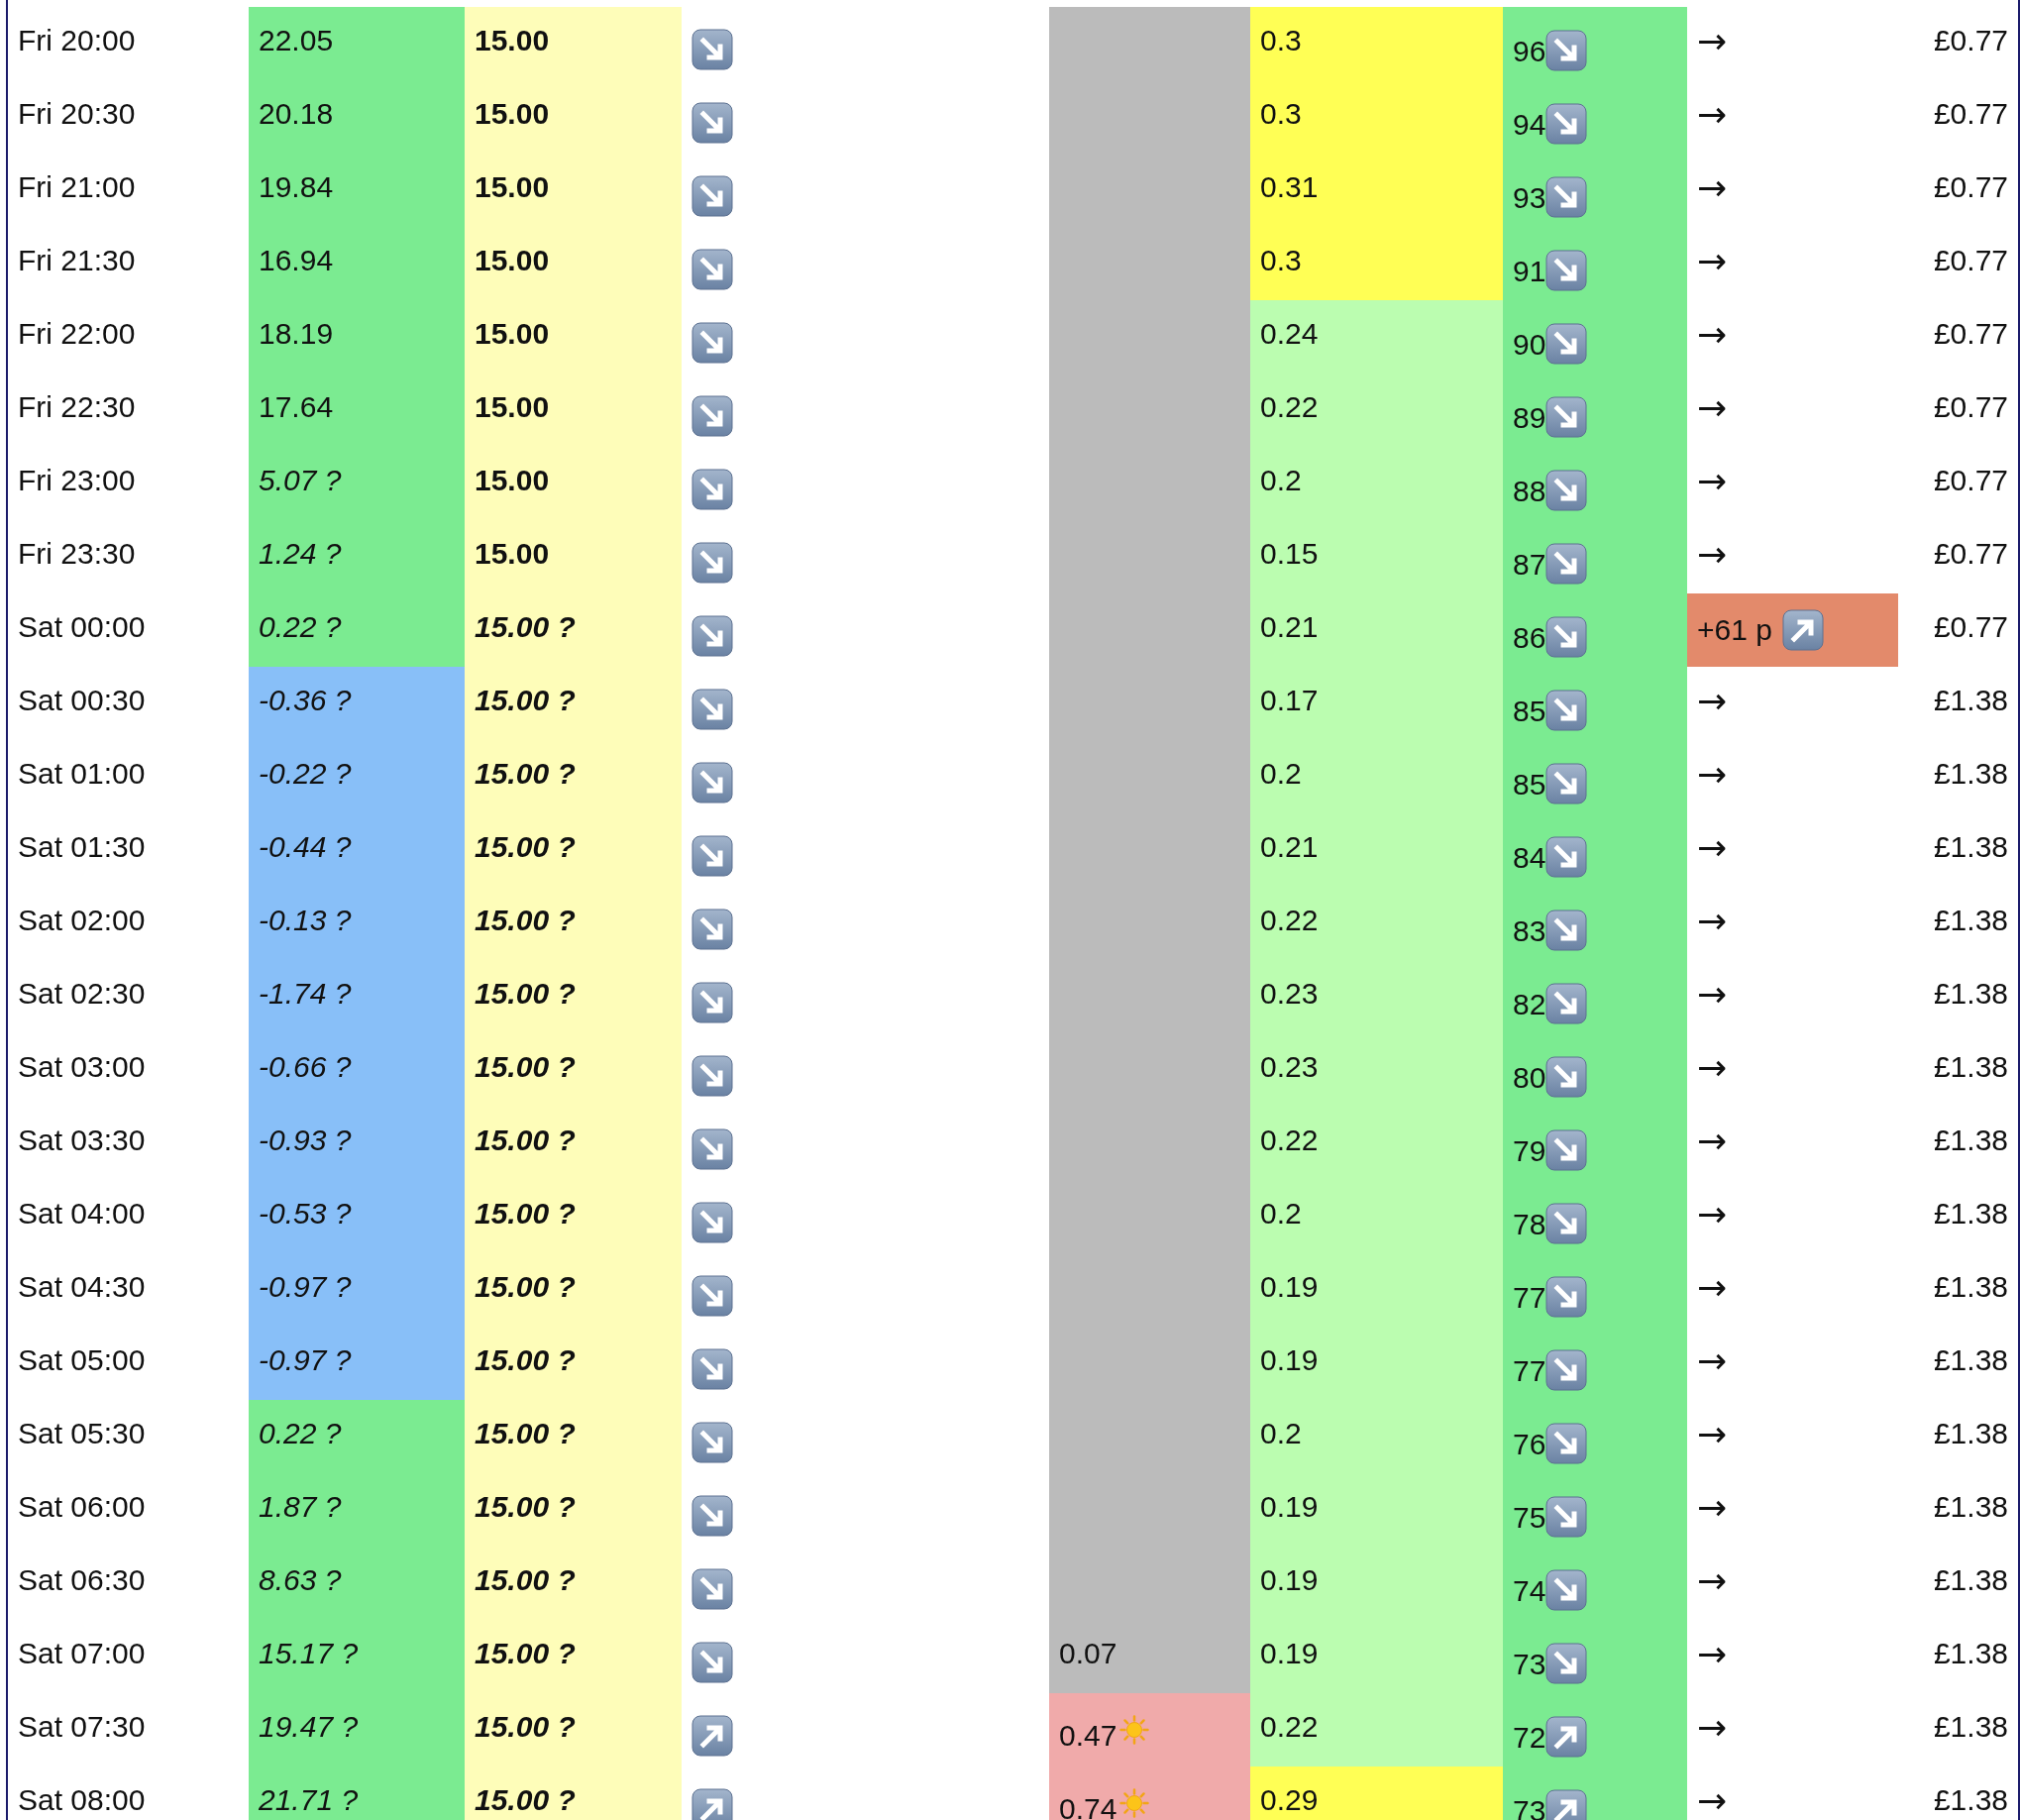 This screenshot has width=2020, height=1820. What do you see at coordinates (77, 187) in the screenshot?
I see `time-text: Fri 21:00` at bounding box center [77, 187].